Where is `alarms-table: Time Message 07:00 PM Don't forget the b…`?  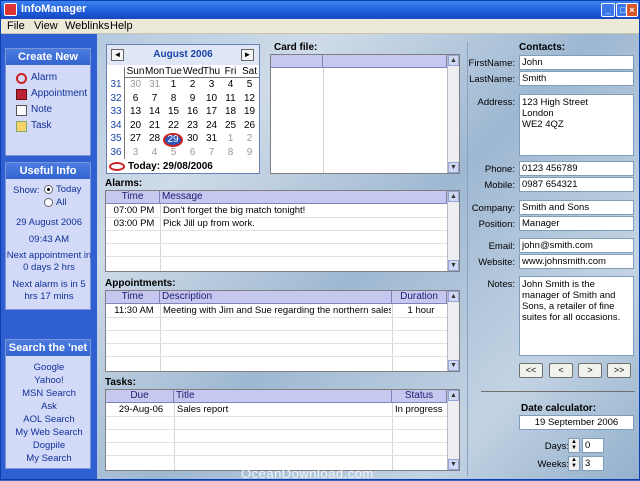
alarms-table: Time Message 07:00 PM Don't forget the b… is located at coordinates (282, 231).